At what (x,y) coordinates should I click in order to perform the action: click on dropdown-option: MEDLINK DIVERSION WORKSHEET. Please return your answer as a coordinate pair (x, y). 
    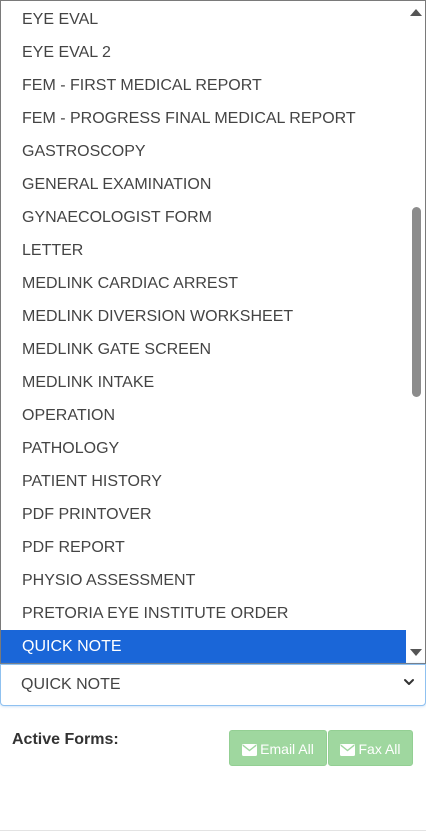
    Looking at the image, I should click on (203, 316).